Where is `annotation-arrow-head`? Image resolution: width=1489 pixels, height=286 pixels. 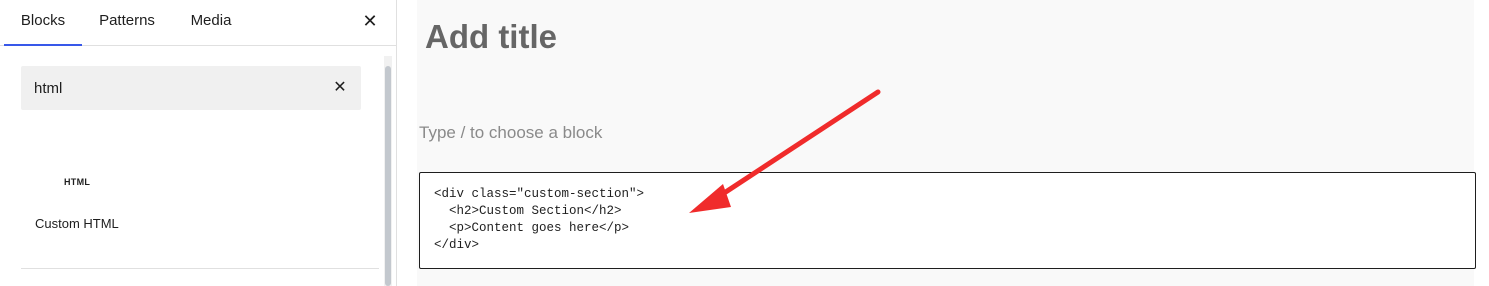 annotation-arrow-head is located at coordinates (710, 198).